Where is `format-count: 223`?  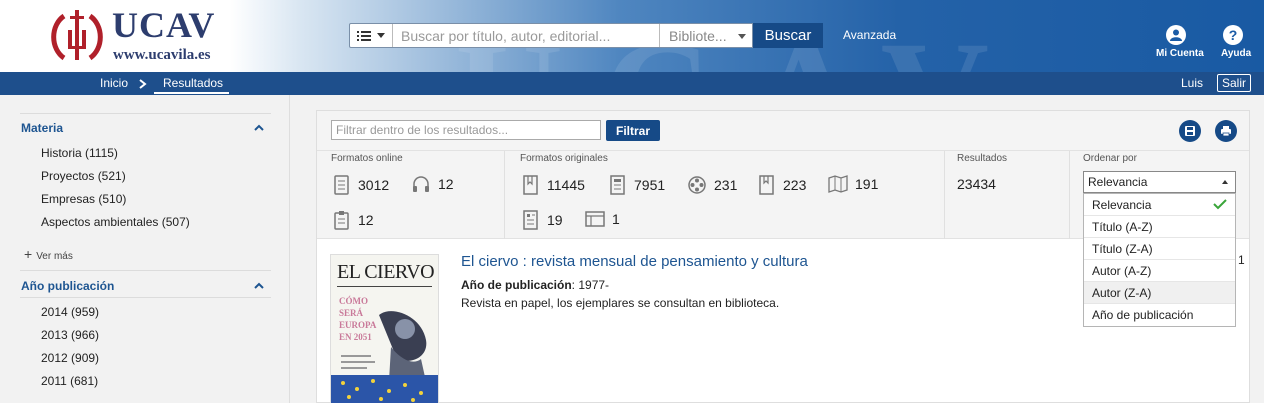
format-count: 223 is located at coordinates (795, 185).